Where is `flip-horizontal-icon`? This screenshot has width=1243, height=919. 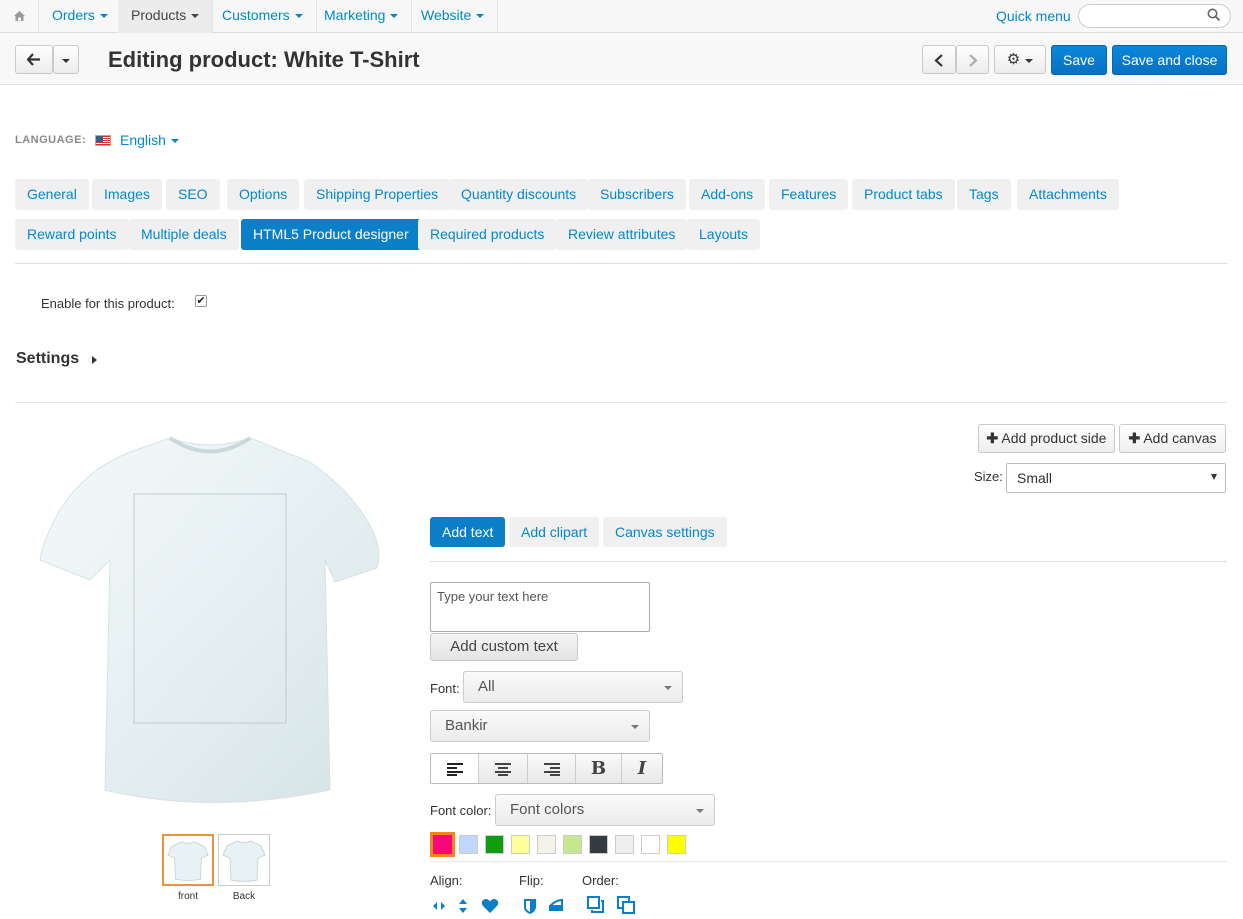
flip-horizontal-icon is located at coordinates (530, 906).